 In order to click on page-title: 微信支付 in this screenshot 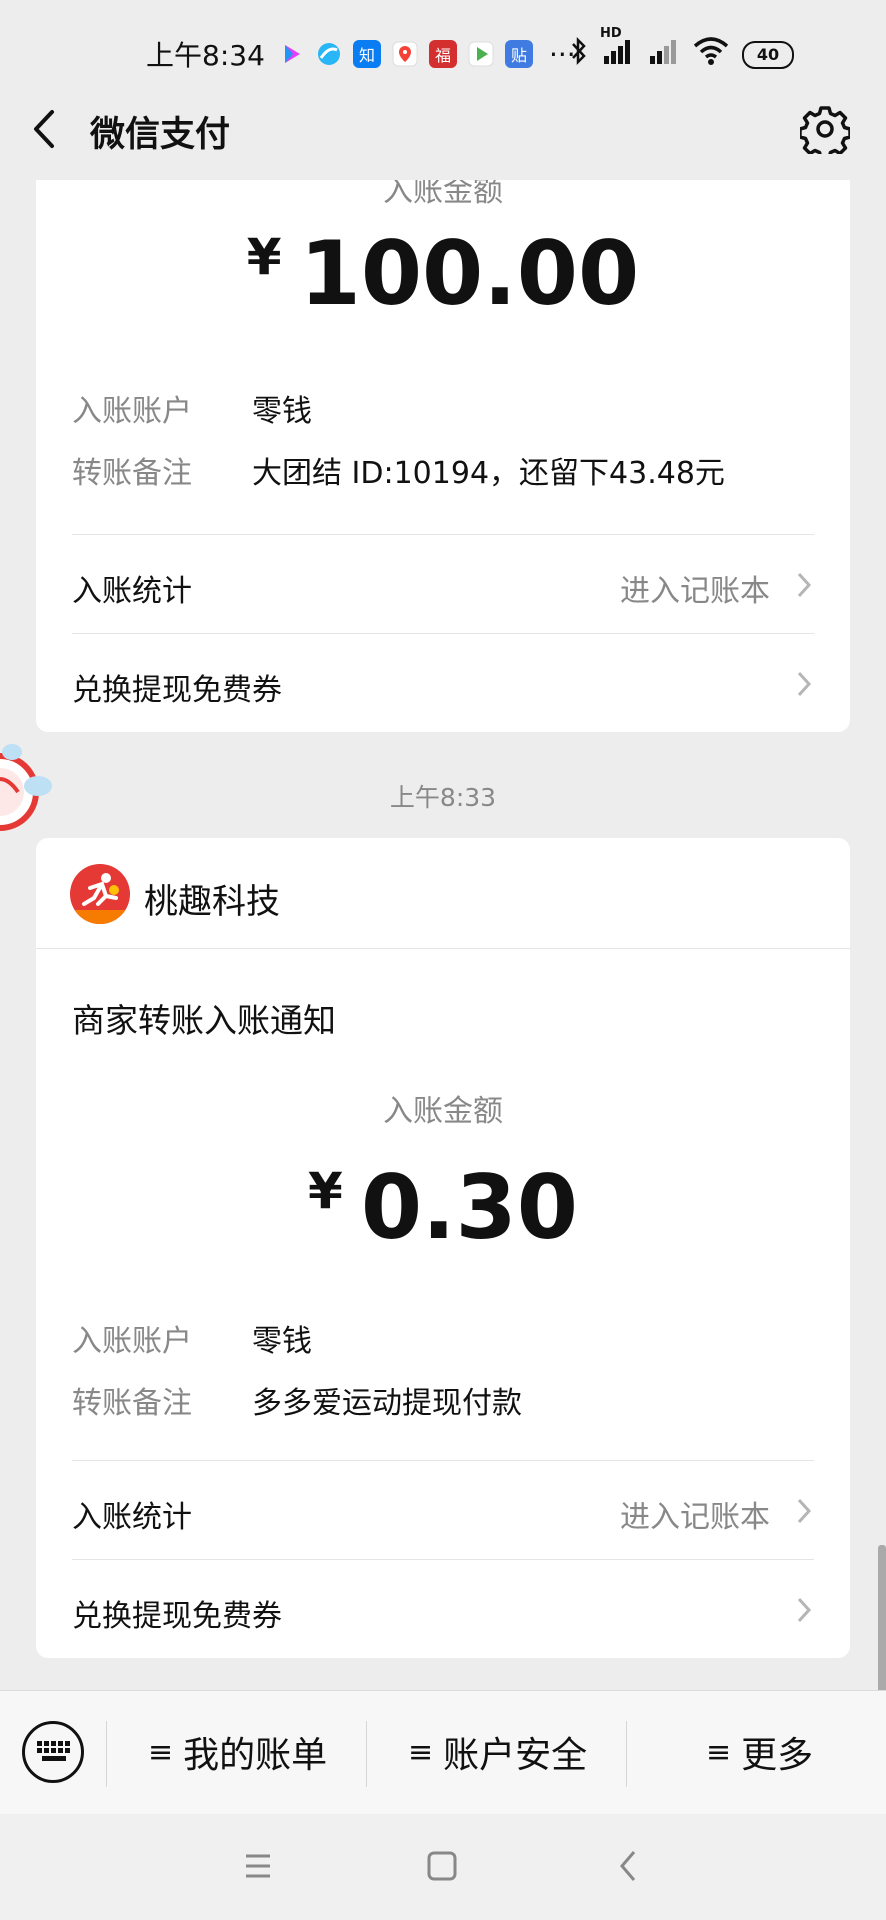, I will do `click(160, 135)`.